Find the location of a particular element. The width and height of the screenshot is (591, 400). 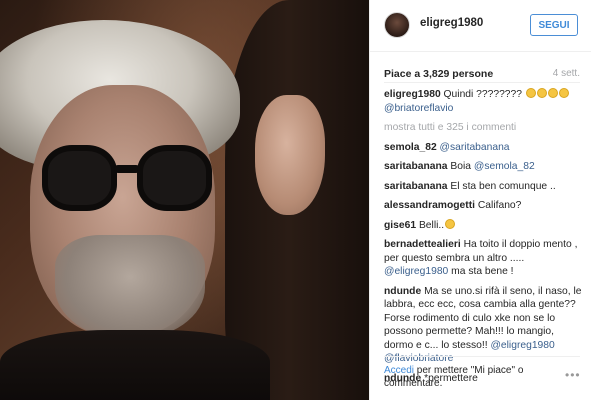

post-time: 4 sett. is located at coordinates (566, 73).